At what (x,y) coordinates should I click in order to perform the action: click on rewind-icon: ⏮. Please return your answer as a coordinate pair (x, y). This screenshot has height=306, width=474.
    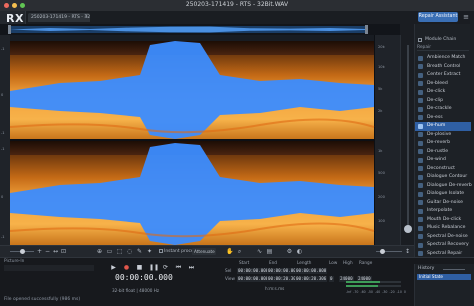
    Looking at the image, I should click on (178, 267).